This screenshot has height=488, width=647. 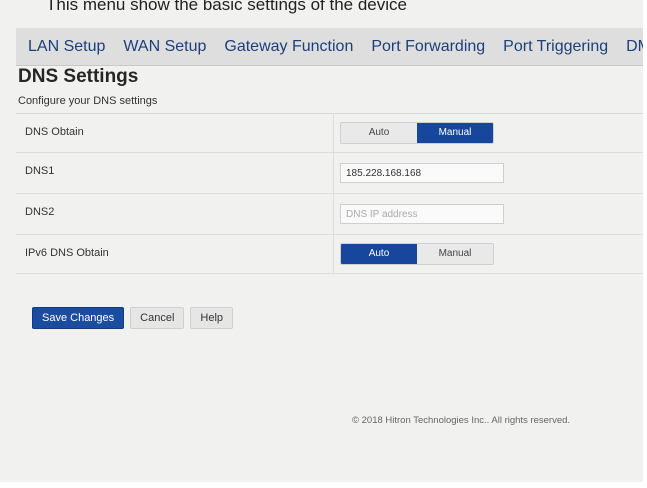 I want to click on action-buttons: Save Changes Cancel Help, so click(x=133, y=318).